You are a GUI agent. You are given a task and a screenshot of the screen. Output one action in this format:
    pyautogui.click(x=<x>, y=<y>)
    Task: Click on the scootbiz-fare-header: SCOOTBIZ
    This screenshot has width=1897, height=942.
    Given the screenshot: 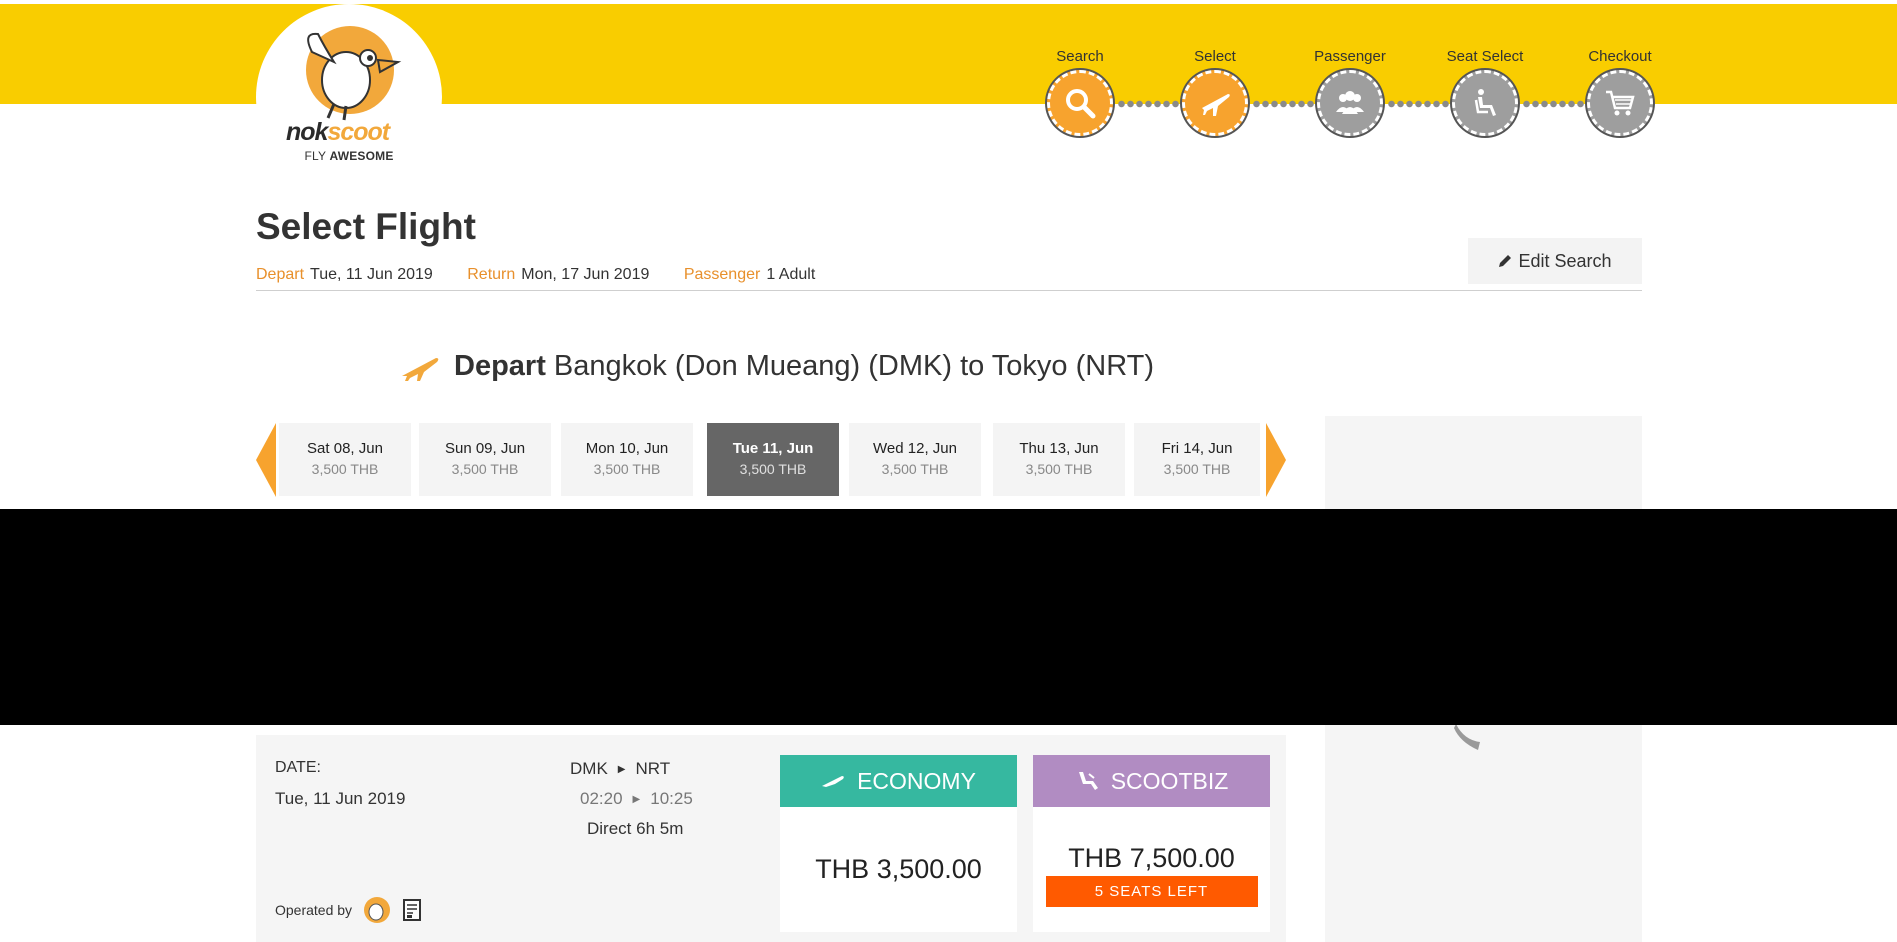 What is the action you would take?
    pyautogui.click(x=1151, y=781)
    